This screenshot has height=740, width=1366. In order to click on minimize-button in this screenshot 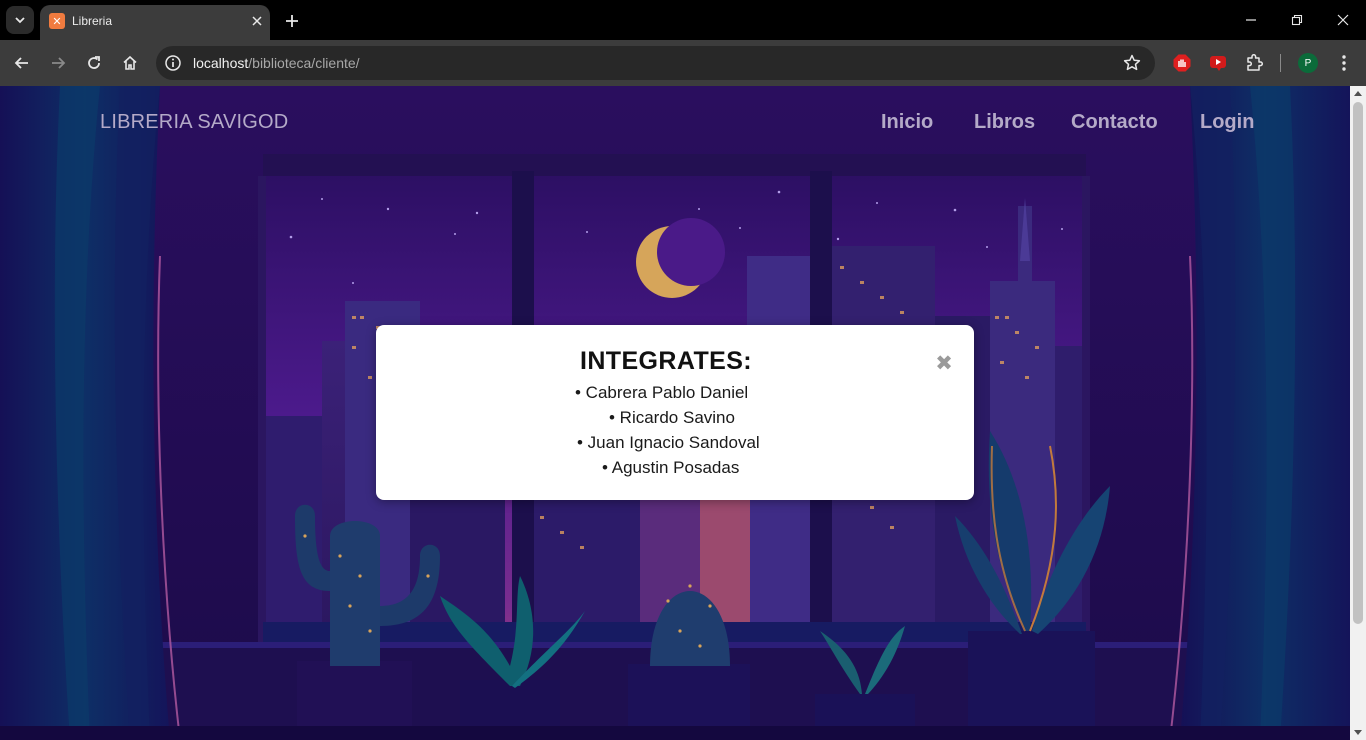, I will do `click(1251, 20)`.